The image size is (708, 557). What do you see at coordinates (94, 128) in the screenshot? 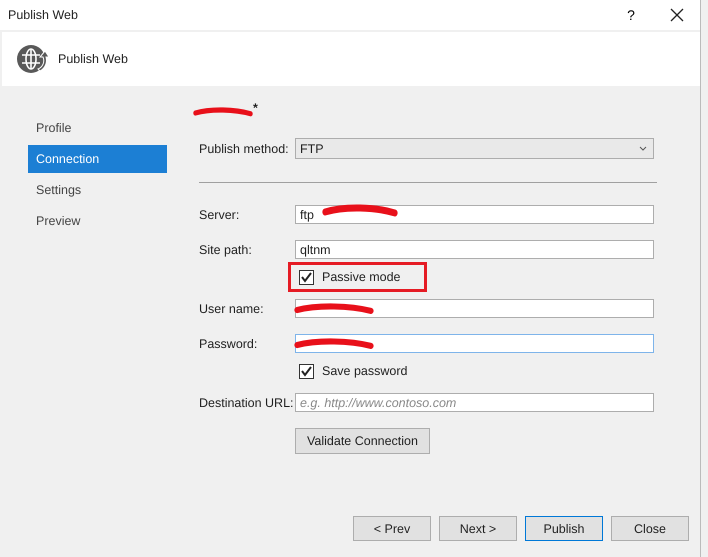
I see `step-tab: Profile` at bounding box center [94, 128].